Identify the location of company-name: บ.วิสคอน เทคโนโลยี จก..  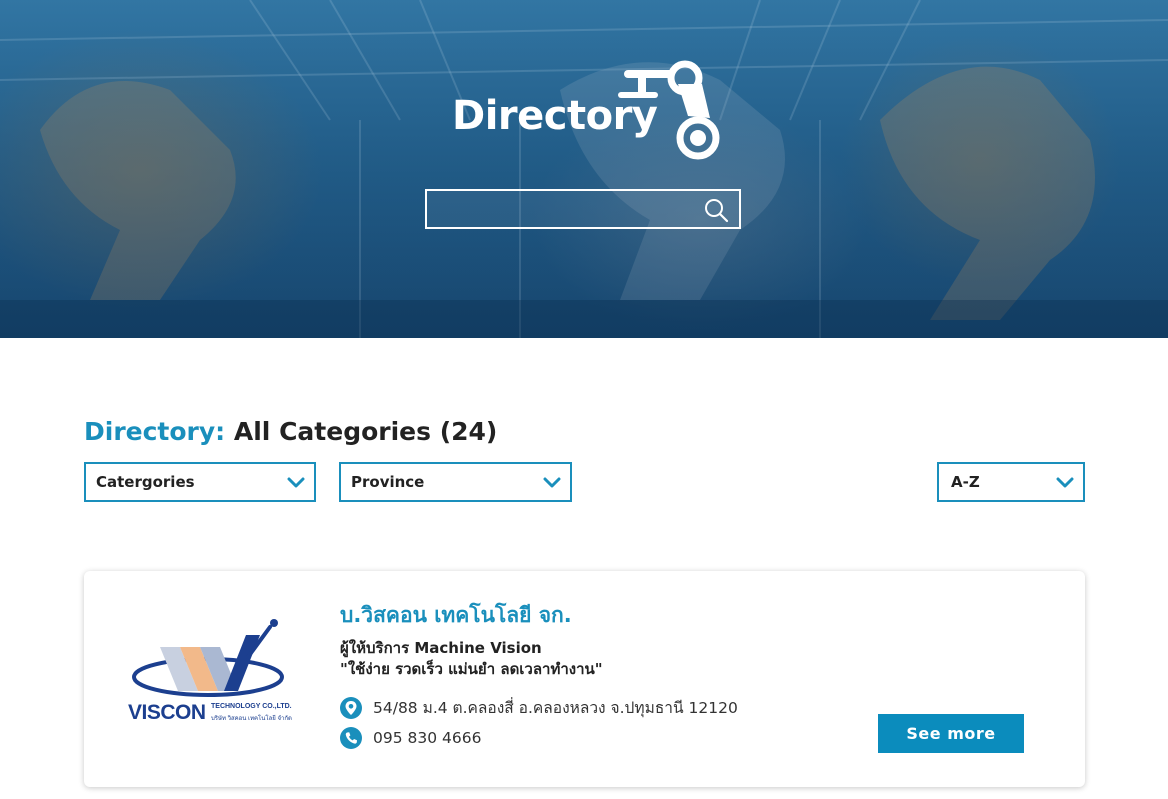
(456, 615).